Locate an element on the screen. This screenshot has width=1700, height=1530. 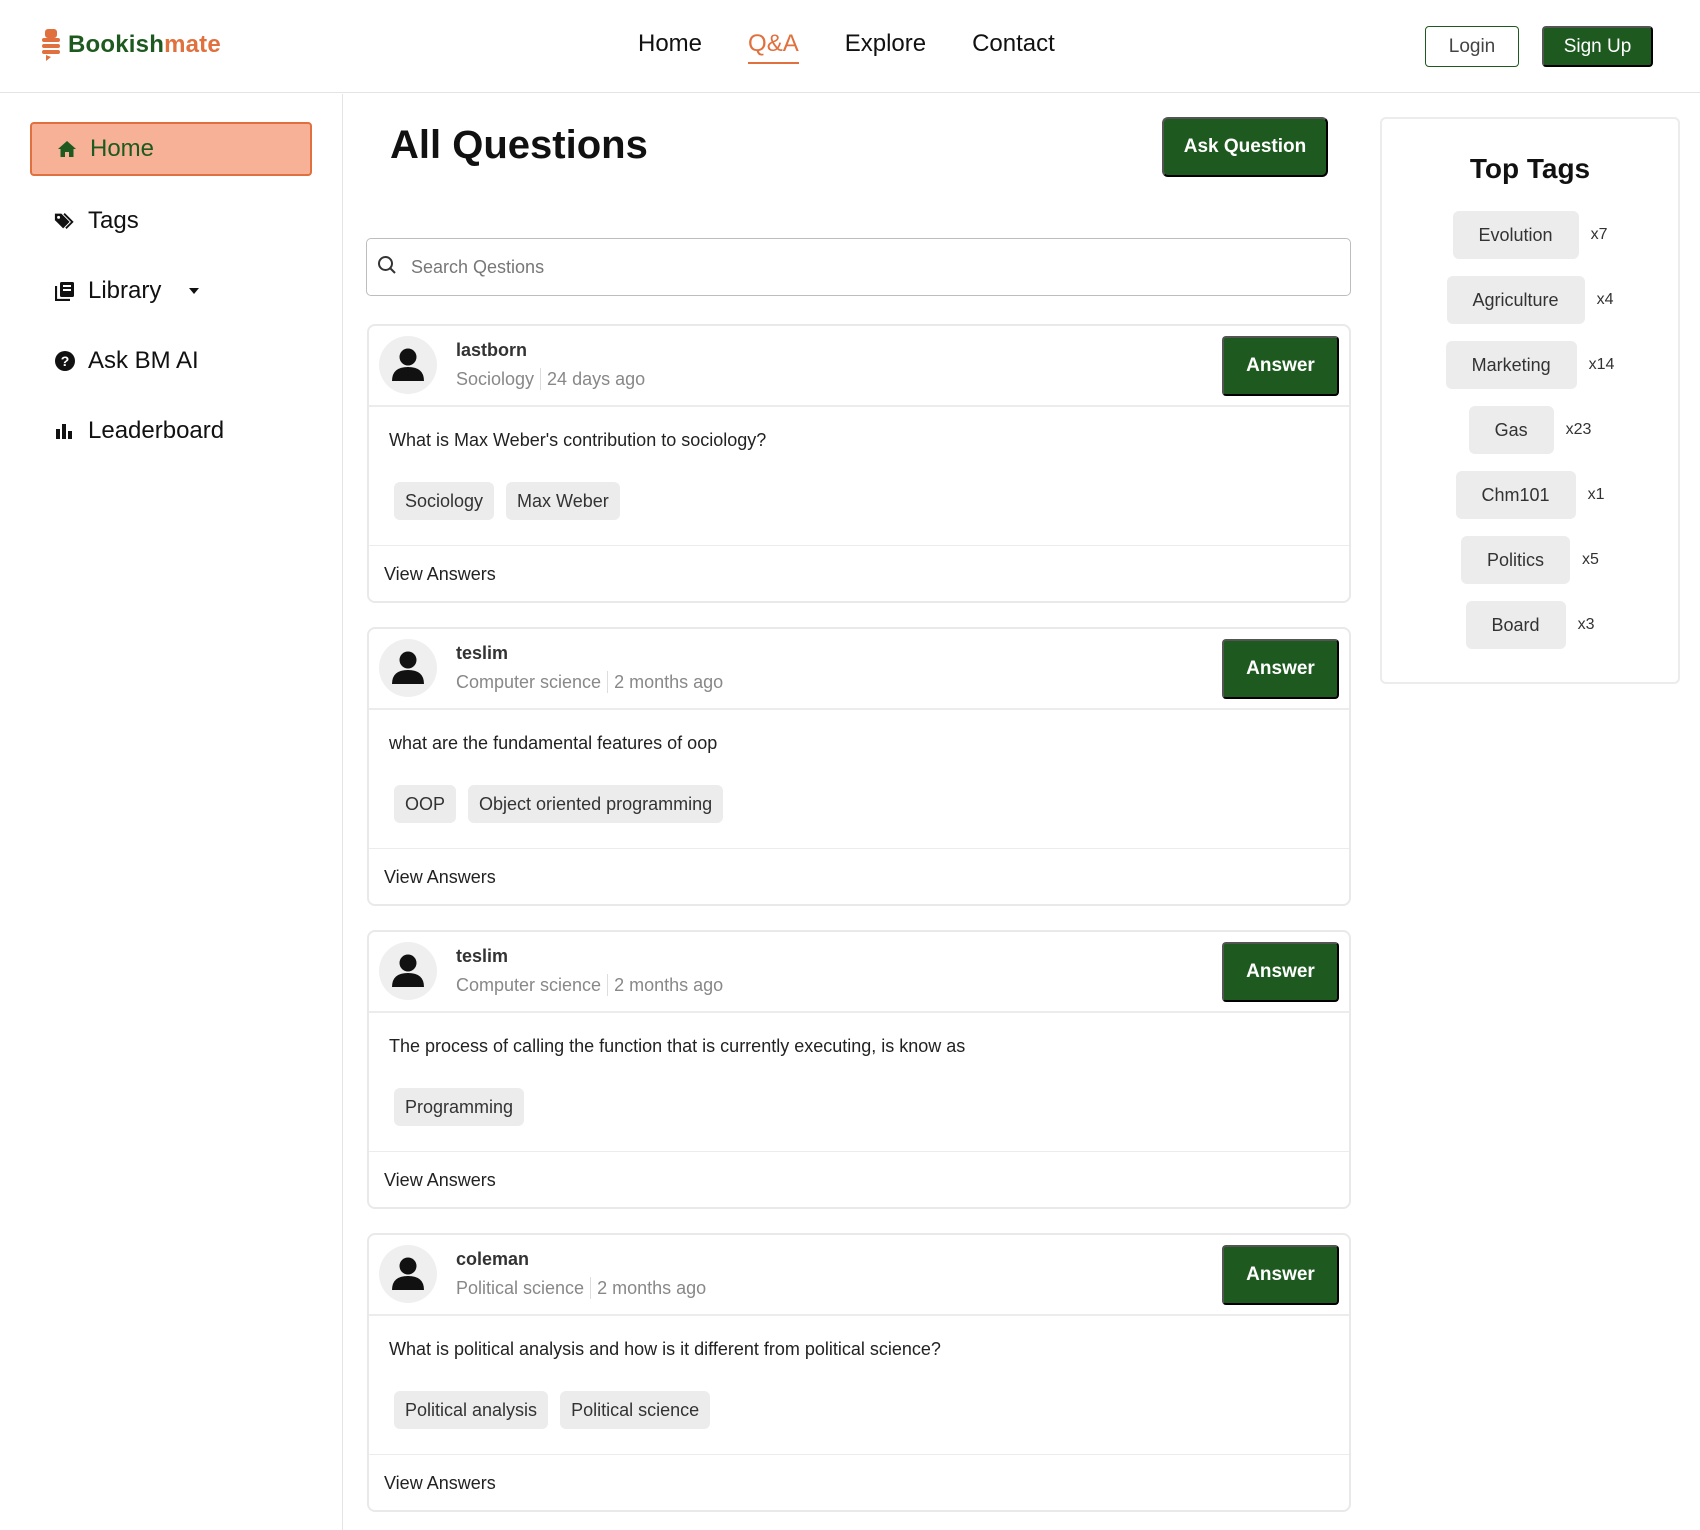
top-tag-chip: Chm101 is located at coordinates (1515, 495).